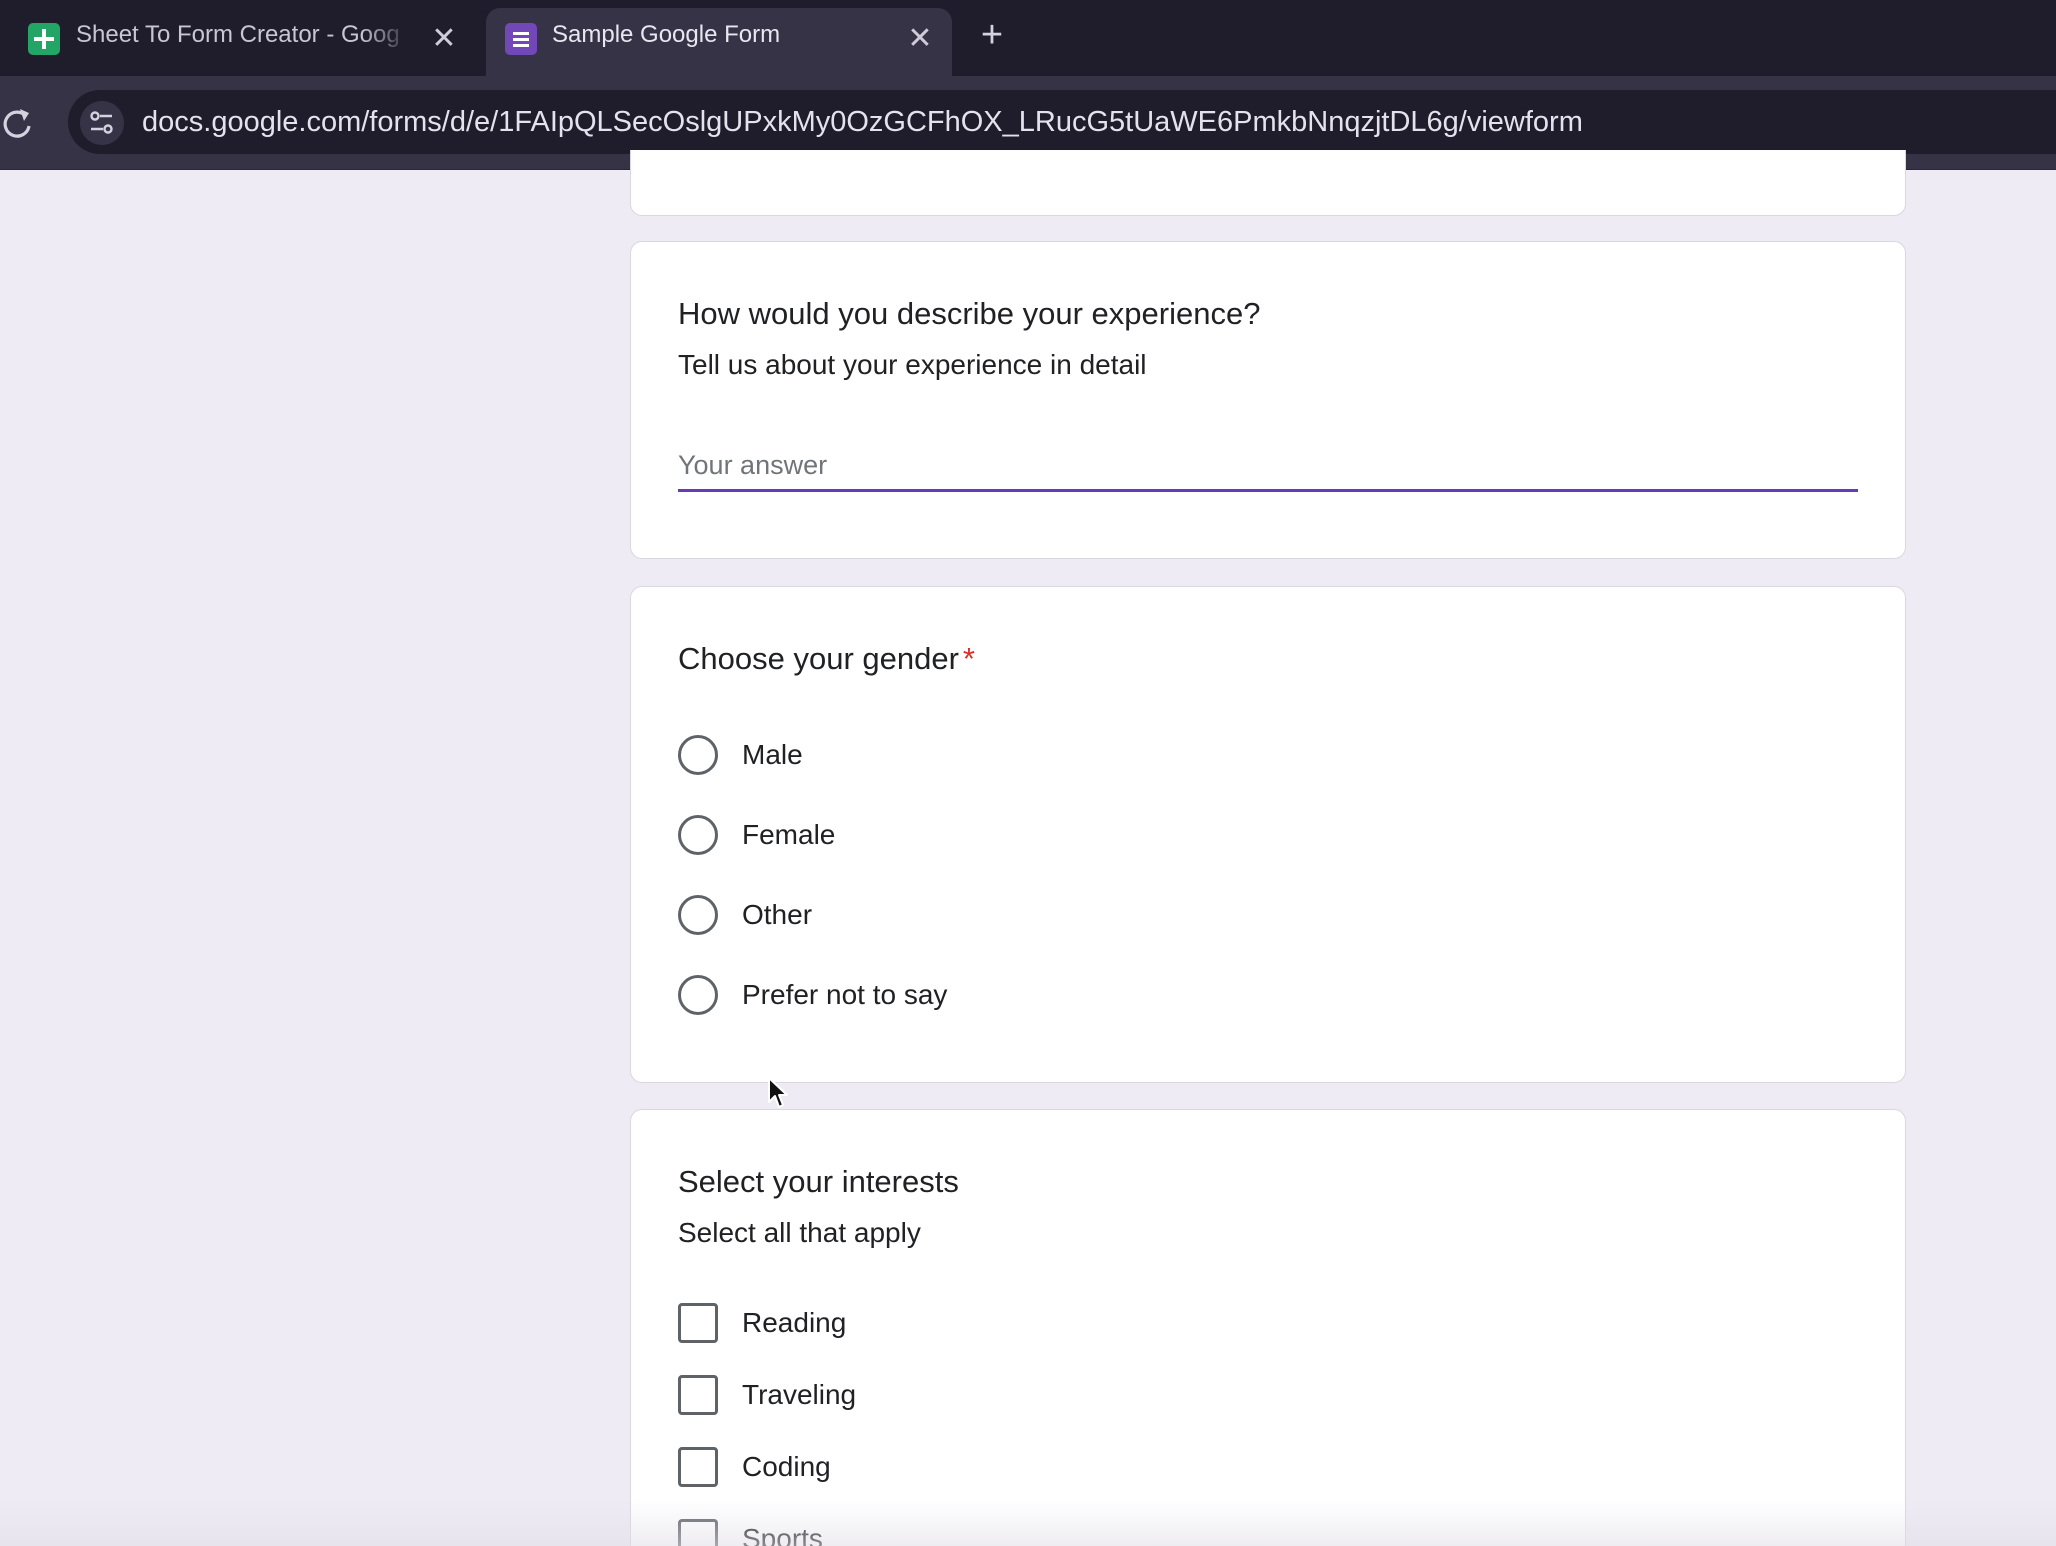 The image size is (2056, 1546). I want to click on checkbox-option-coding: Coding, so click(754, 1467).